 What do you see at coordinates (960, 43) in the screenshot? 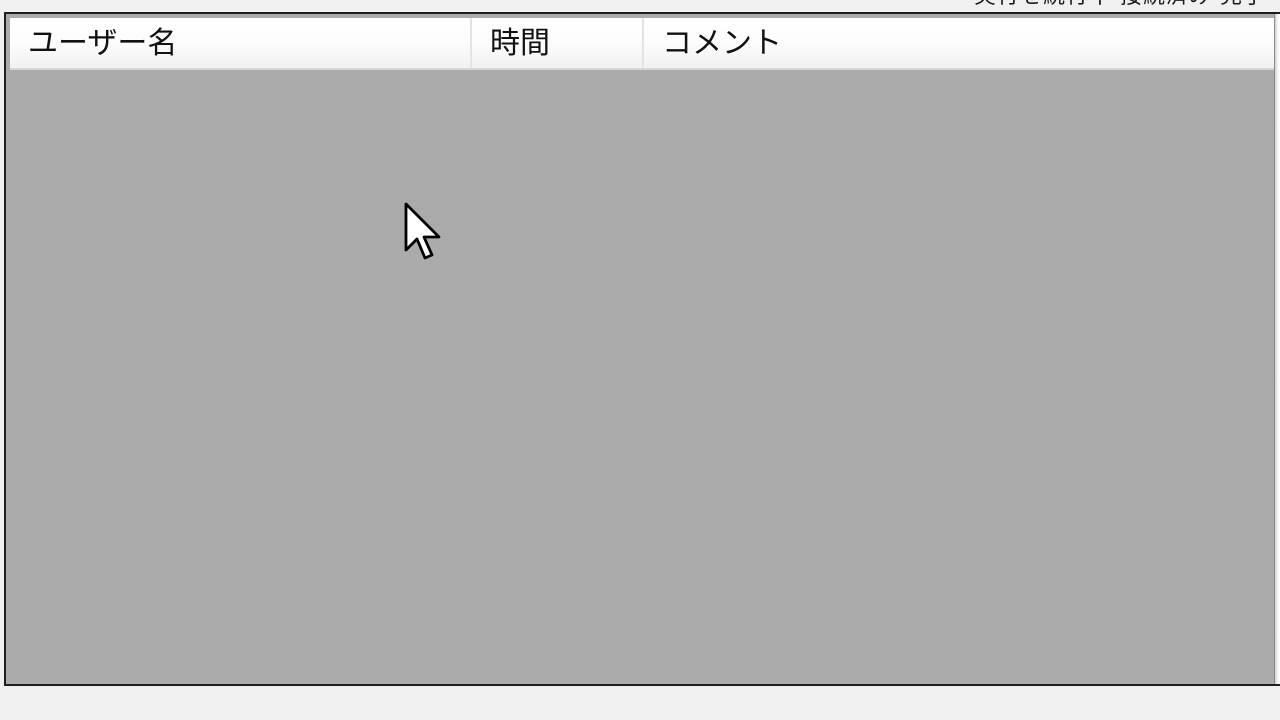
I see `column-header-comment: コメント` at bounding box center [960, 43].